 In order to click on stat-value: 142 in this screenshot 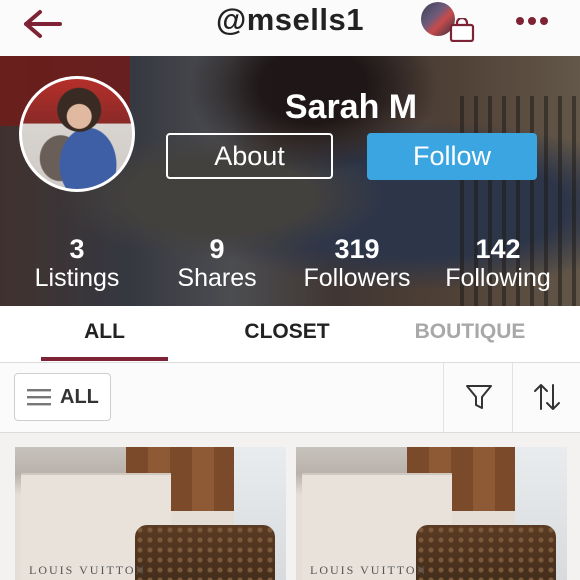, I will do `click(498, 249)`.